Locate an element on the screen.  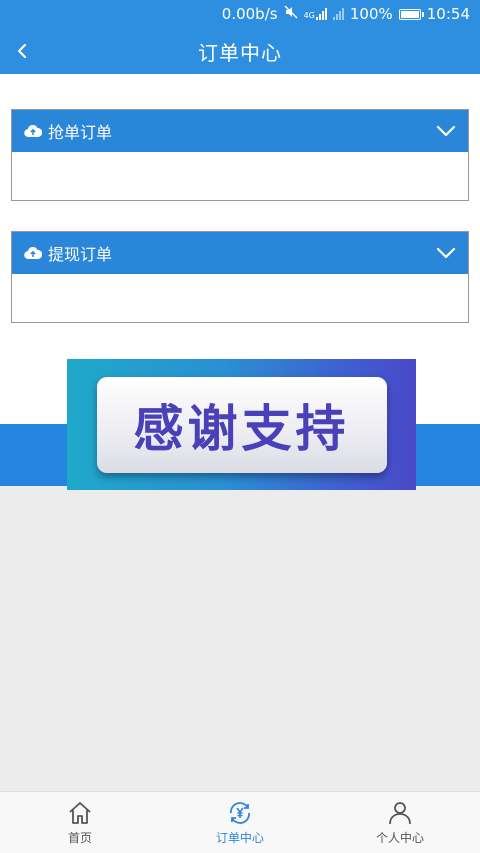
signal-secondary-icon is located at coordinates (338, 14).